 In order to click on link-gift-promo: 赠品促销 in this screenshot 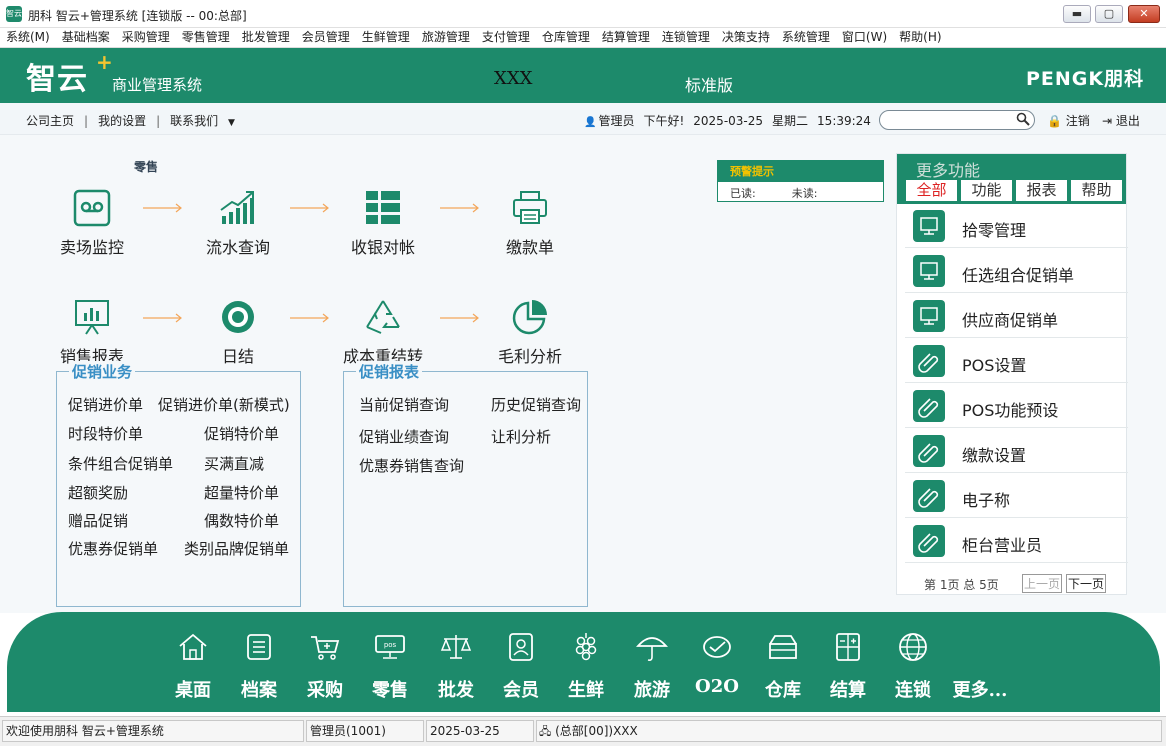, I will do `click(98, 520)`.